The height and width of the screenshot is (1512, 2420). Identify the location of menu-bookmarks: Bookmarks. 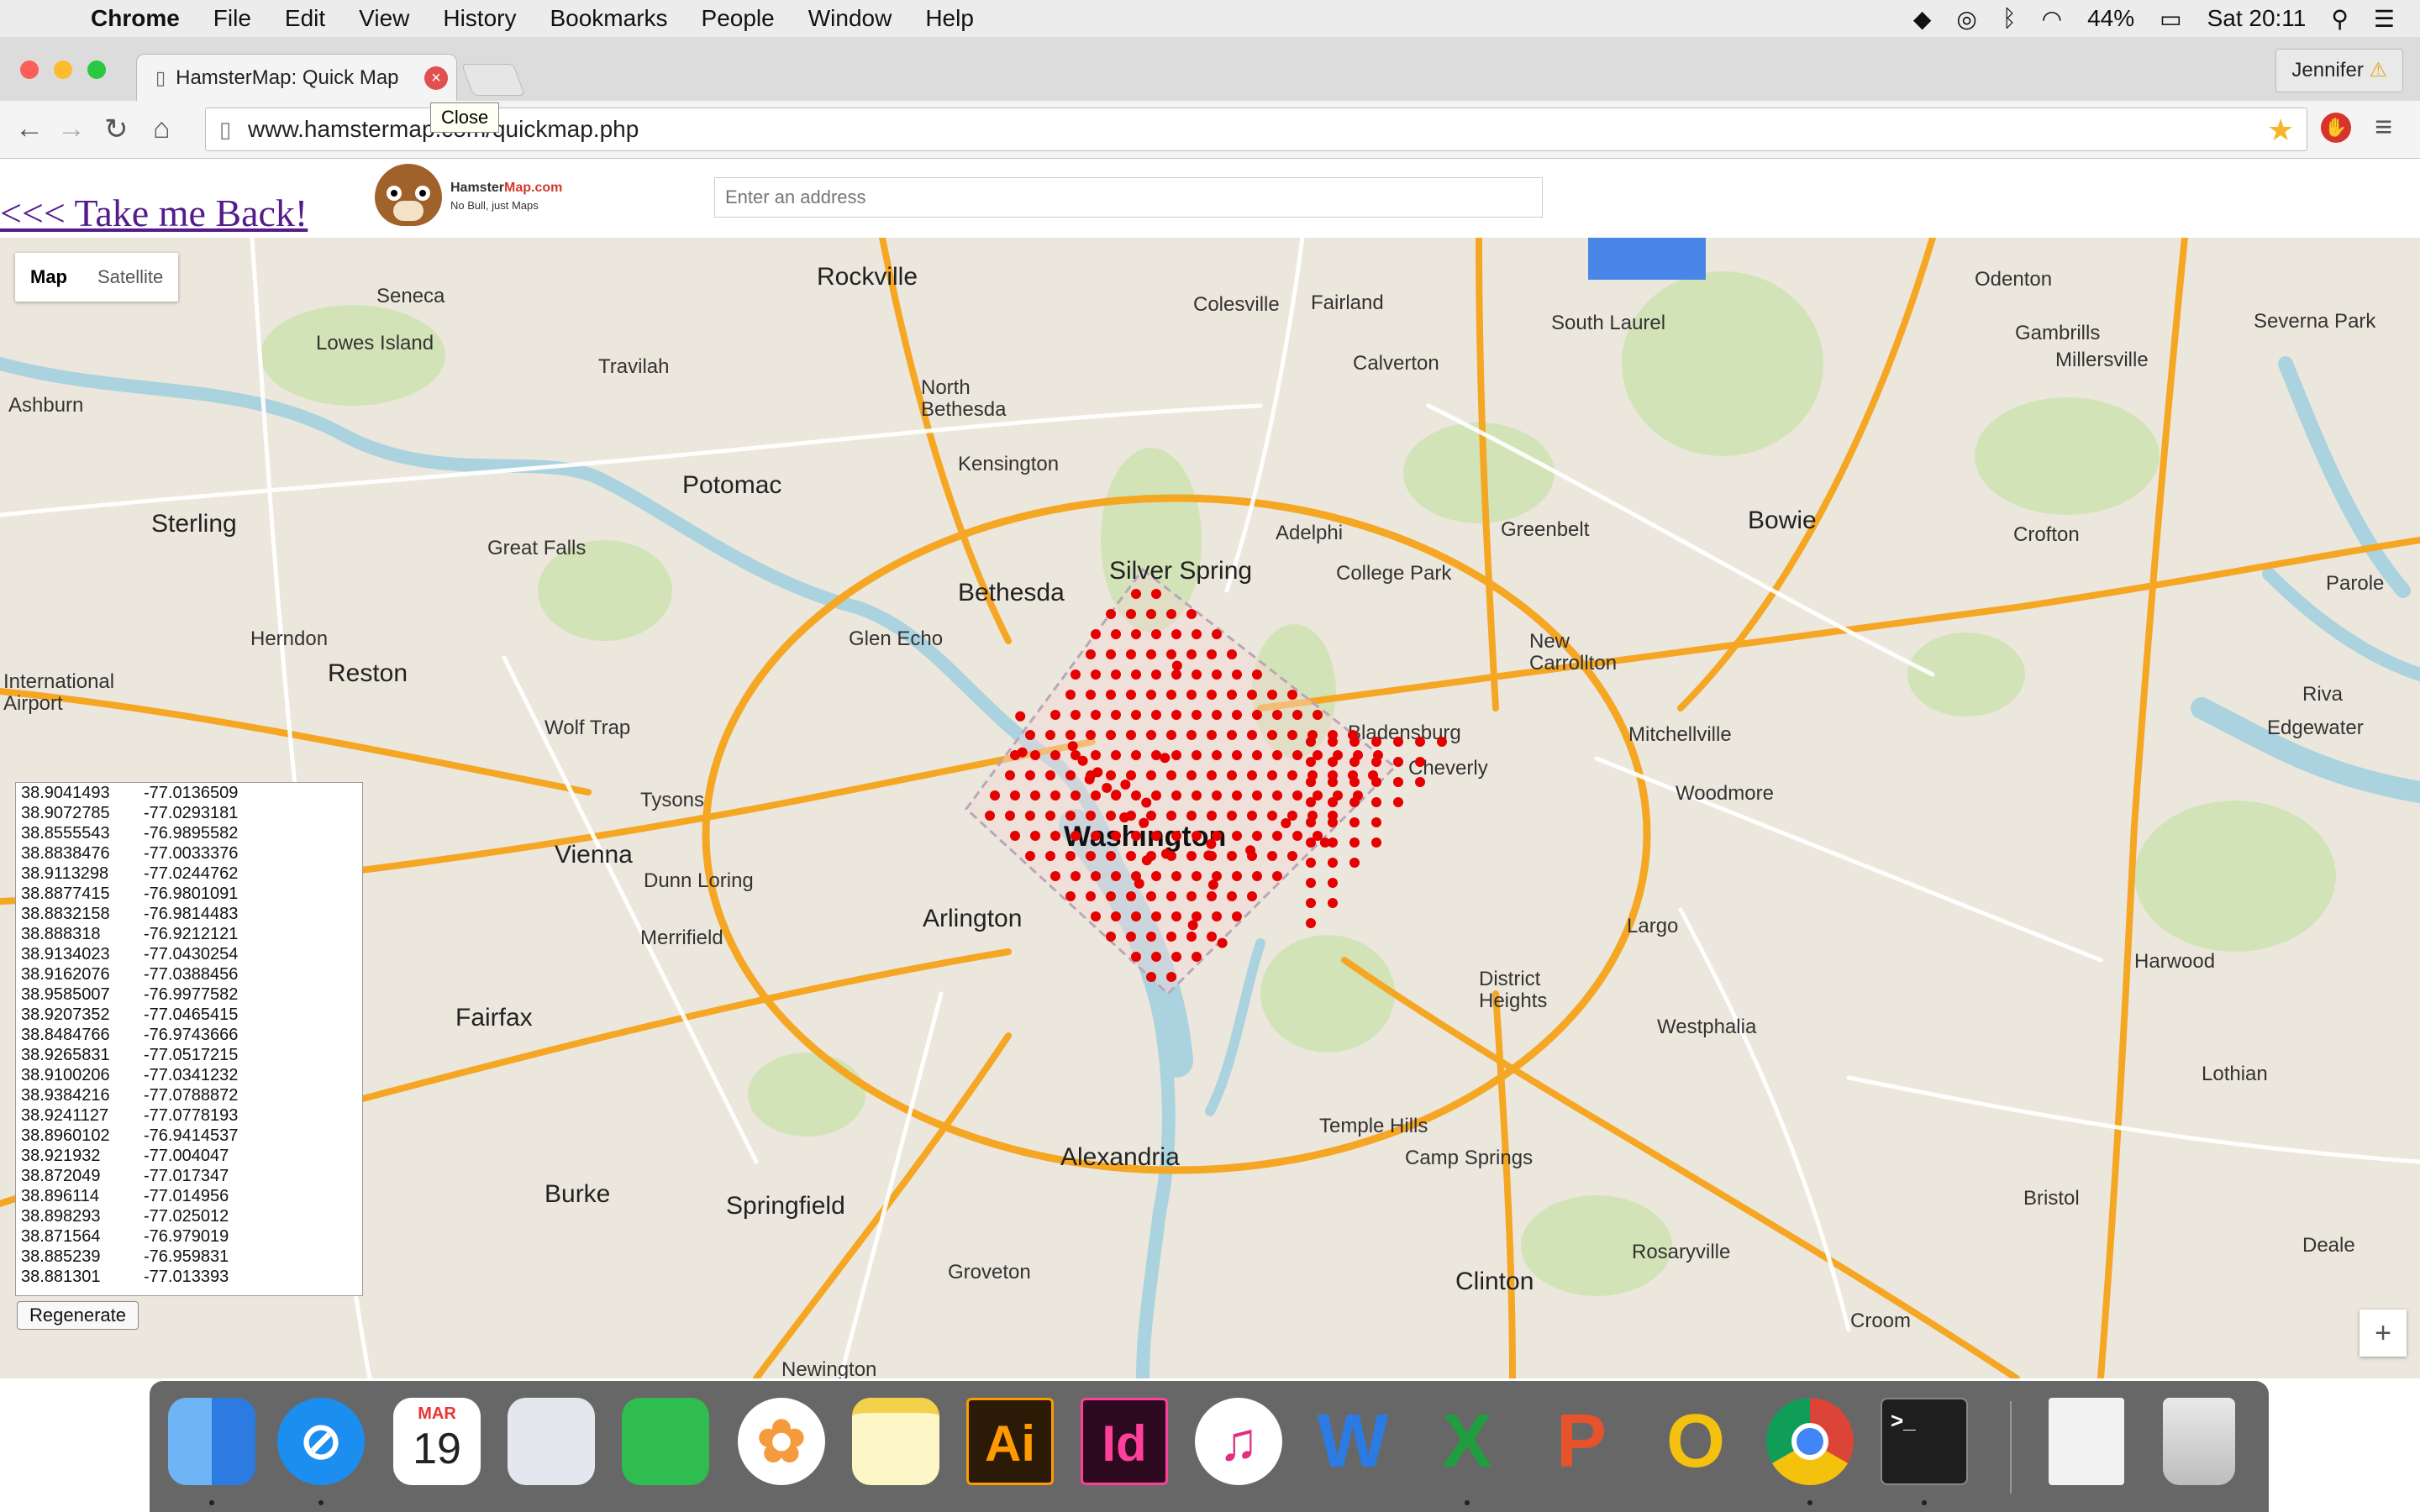
(608, 18).